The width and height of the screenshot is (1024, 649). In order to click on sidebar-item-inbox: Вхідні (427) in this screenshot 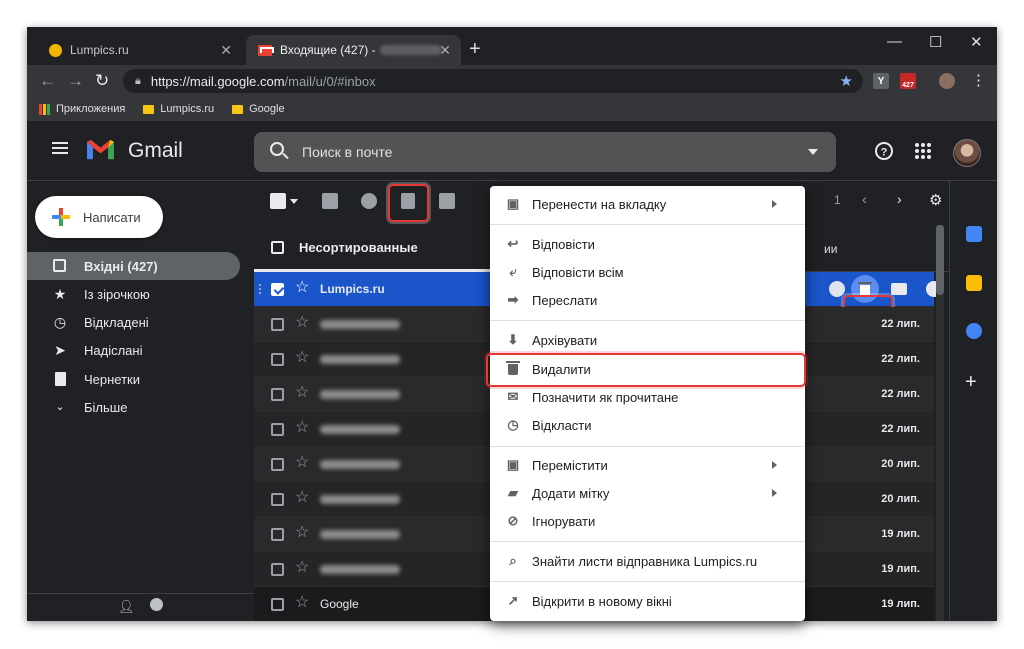, I will do `click(133, 266)`.